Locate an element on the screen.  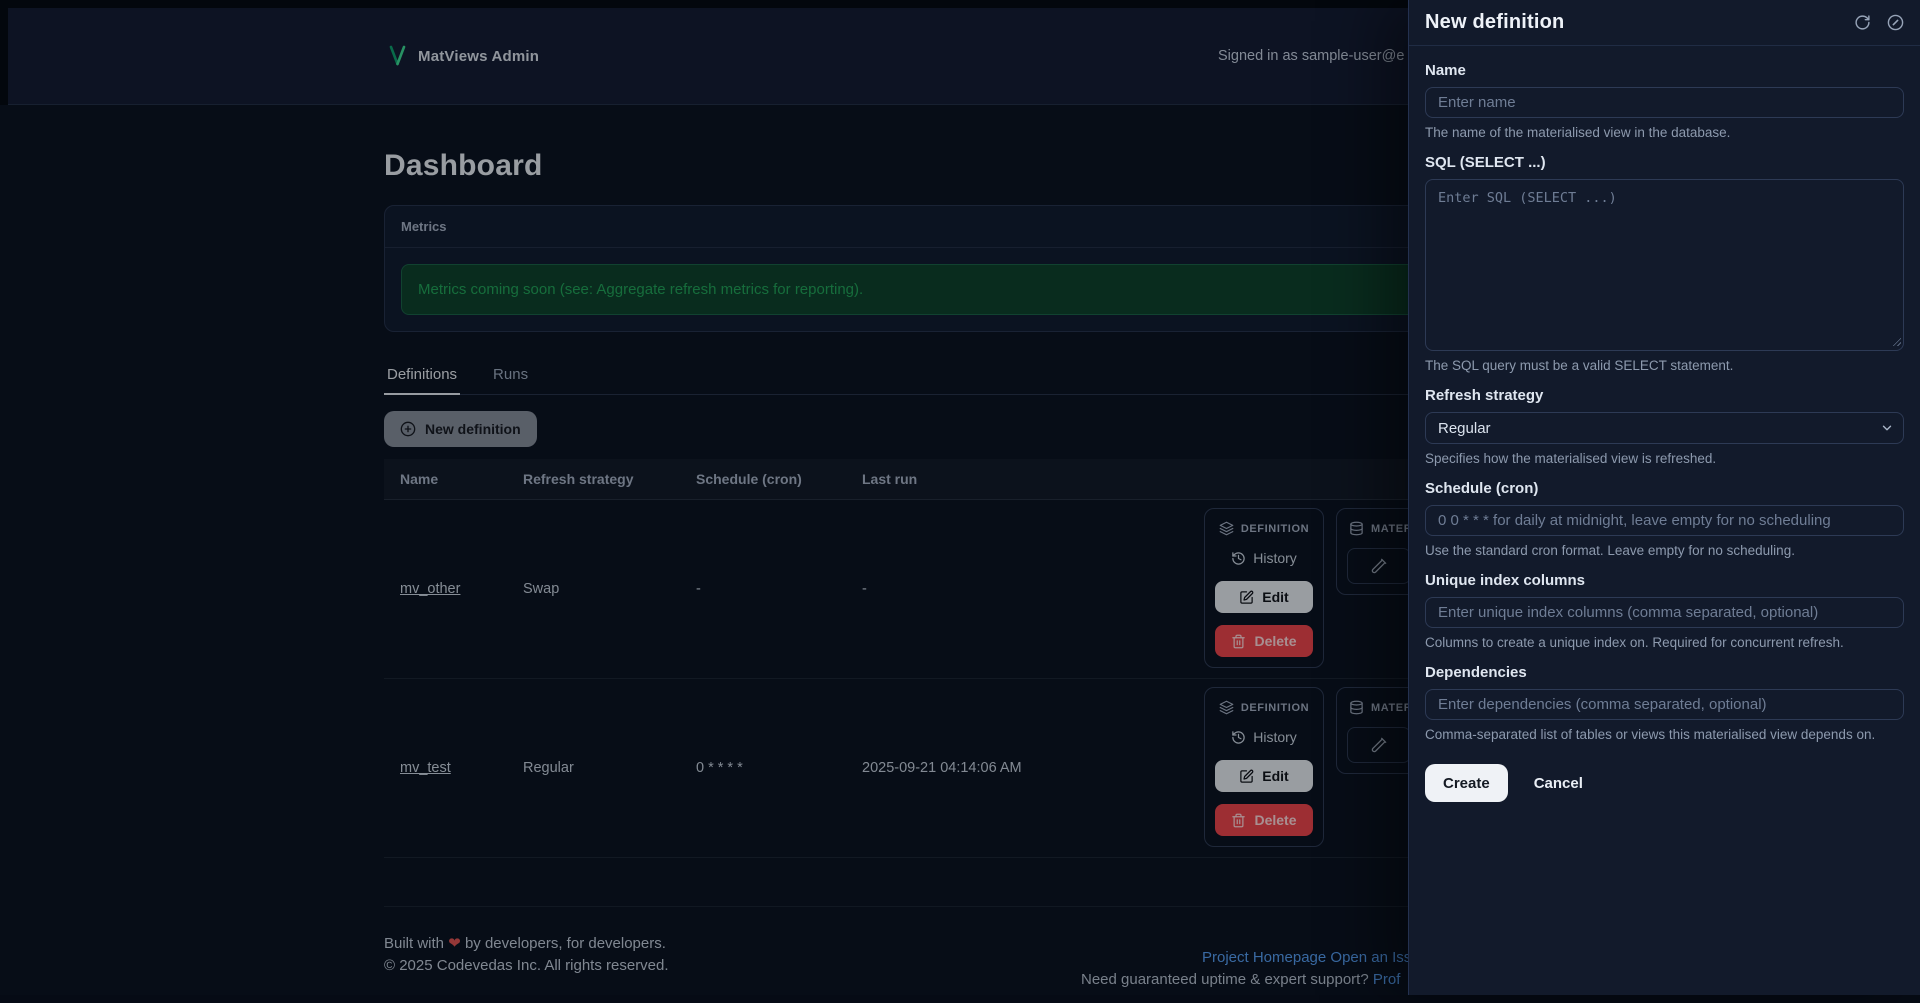
refresh-strategy-label: Refresh strategy is located at coordinates (1484, 395).